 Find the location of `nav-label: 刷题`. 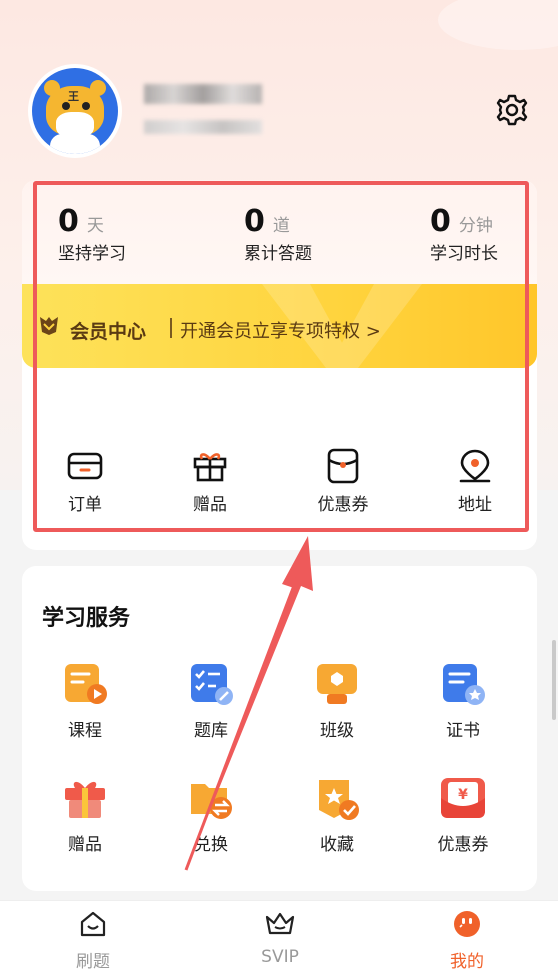

nav-label: 刷题 is located at coordinates (93, 962).